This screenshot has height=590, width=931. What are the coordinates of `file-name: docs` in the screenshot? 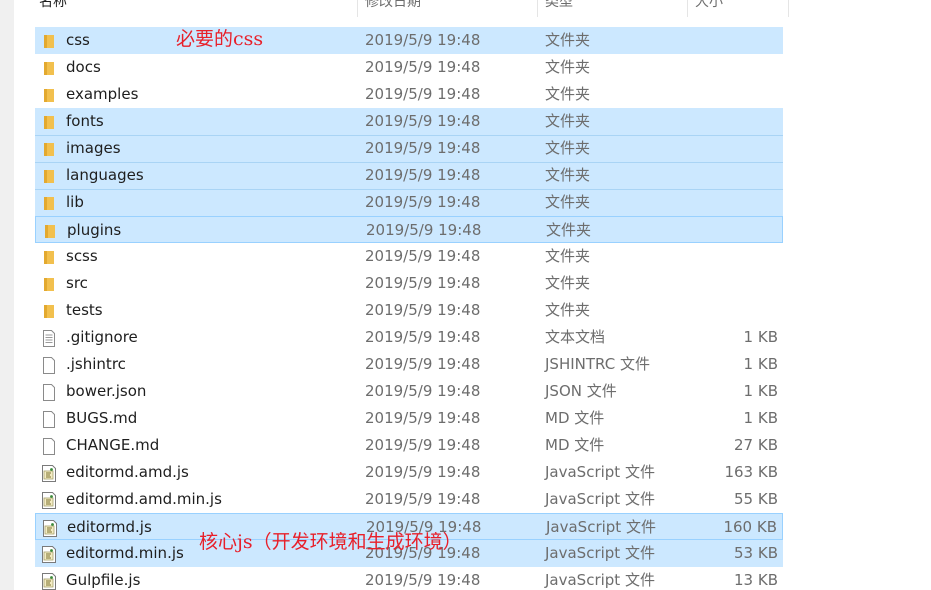 It's located at (83, 67).